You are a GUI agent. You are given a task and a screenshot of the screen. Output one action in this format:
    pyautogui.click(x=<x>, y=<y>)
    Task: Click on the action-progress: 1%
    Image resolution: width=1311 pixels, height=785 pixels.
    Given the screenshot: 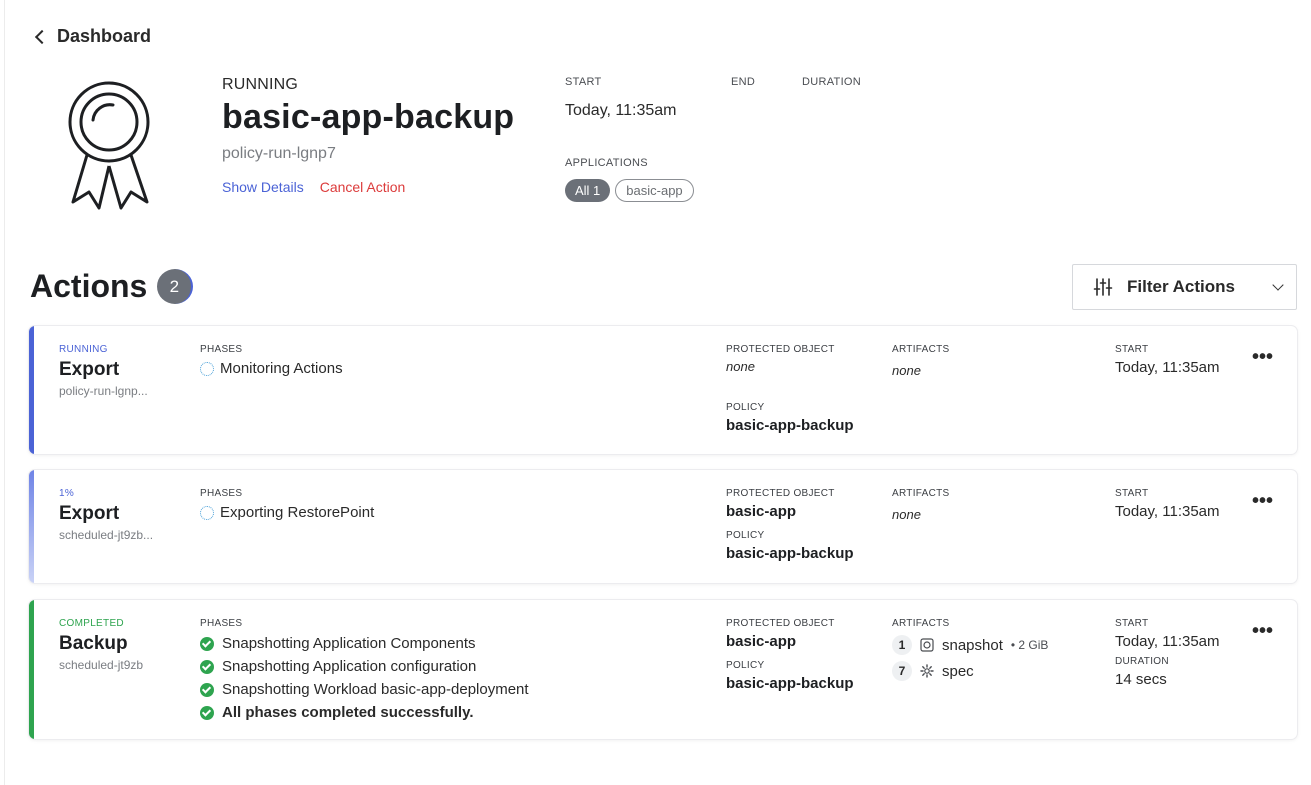 What is the action you would take?
    pyautogui.click(x=67, y=493)
    